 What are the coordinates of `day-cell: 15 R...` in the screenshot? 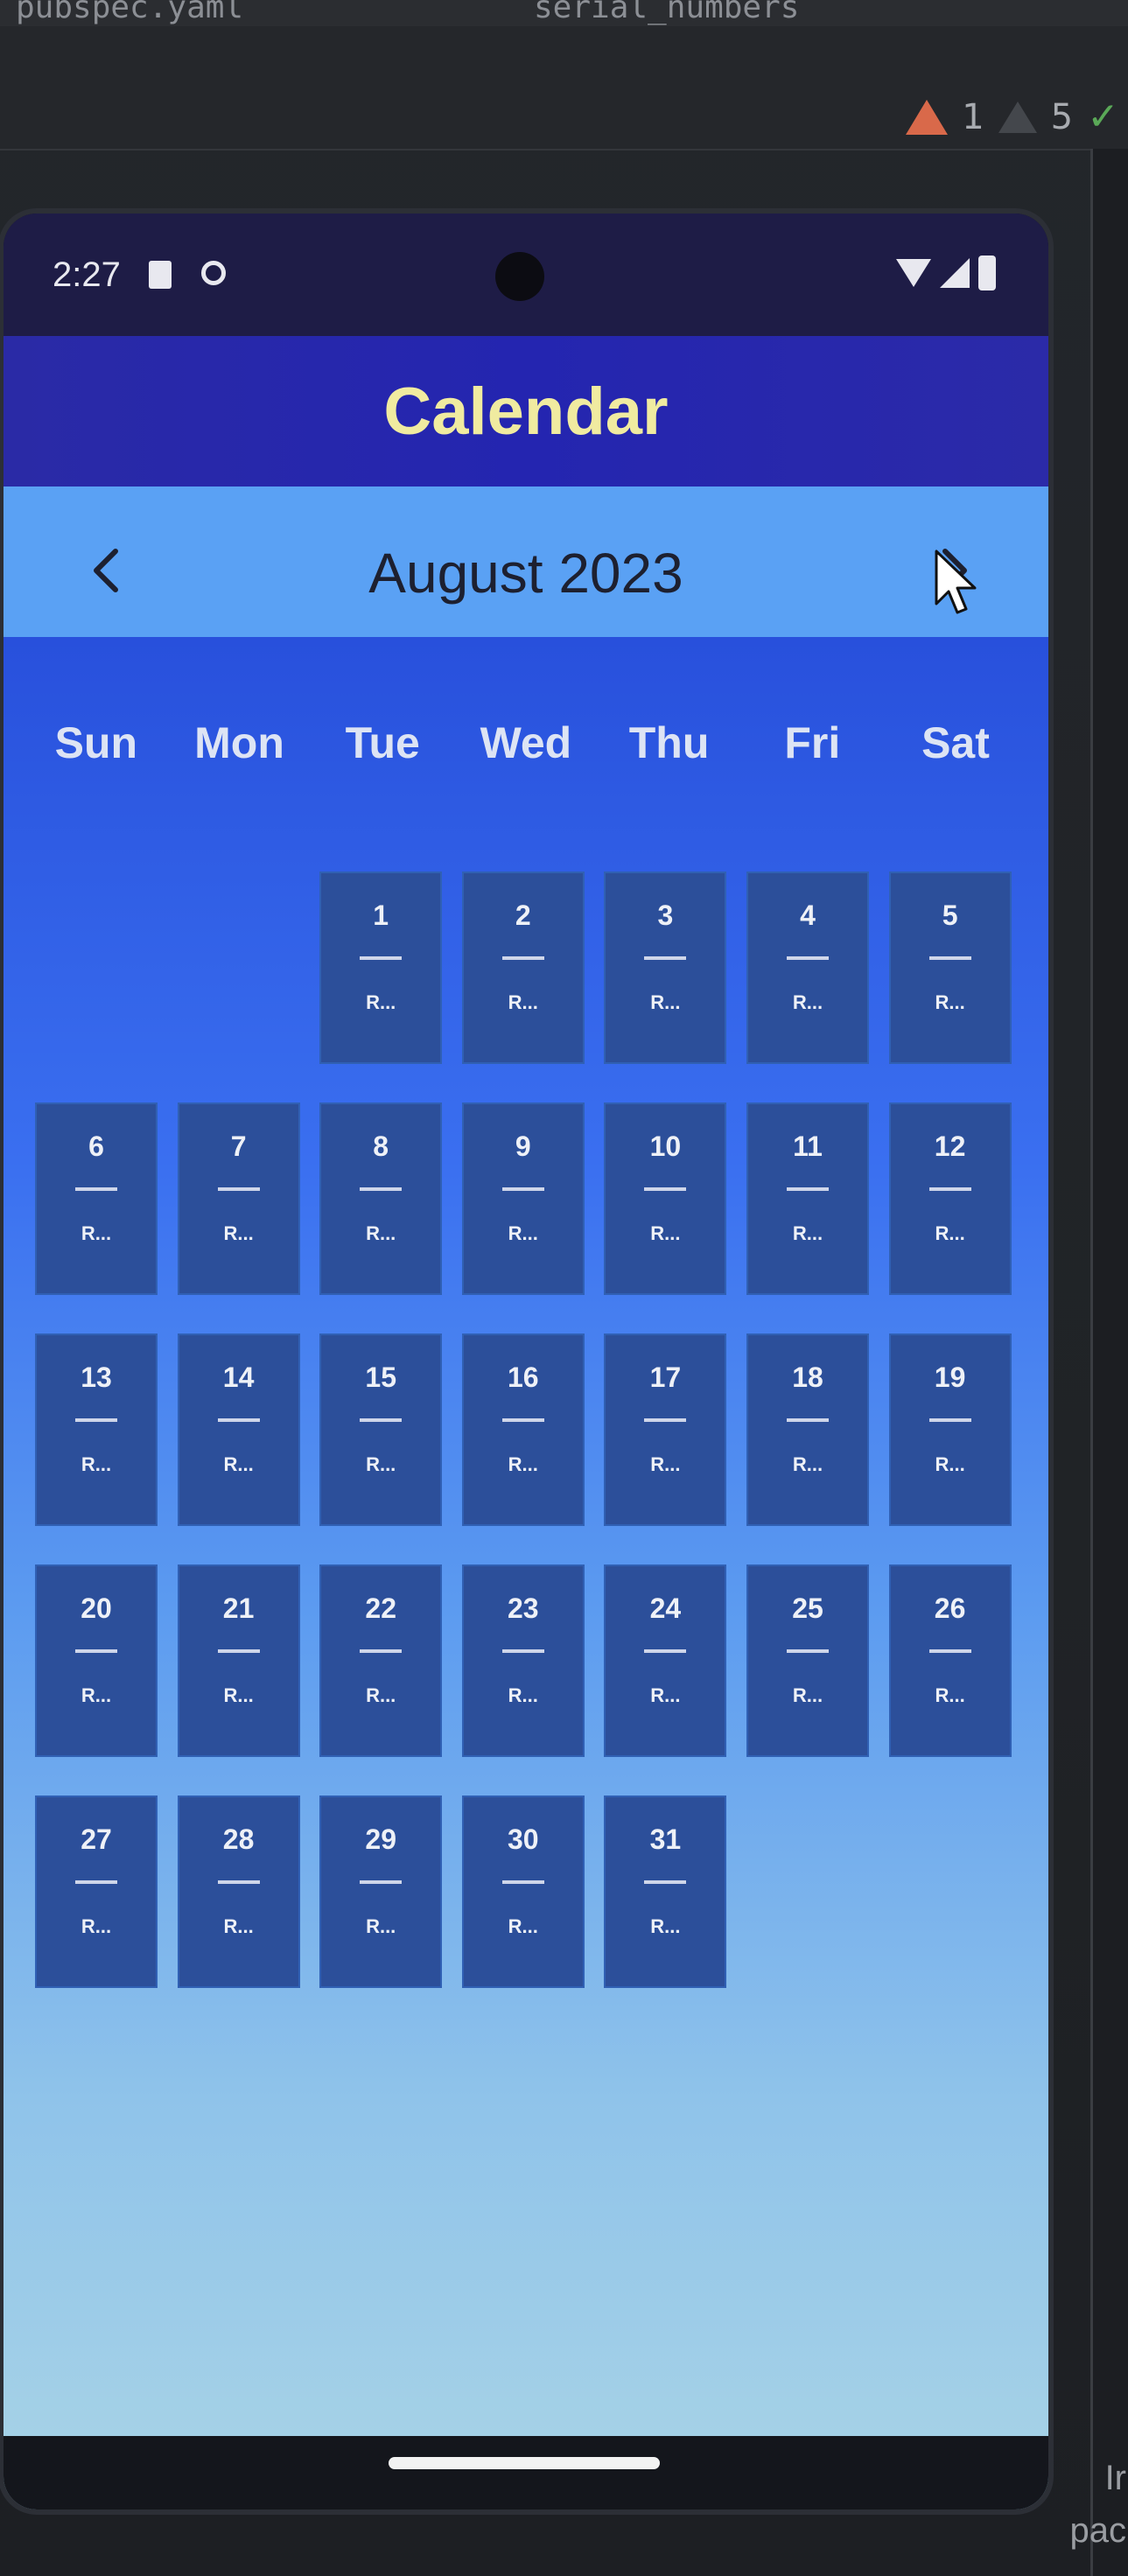 It's located at (381, 1430).